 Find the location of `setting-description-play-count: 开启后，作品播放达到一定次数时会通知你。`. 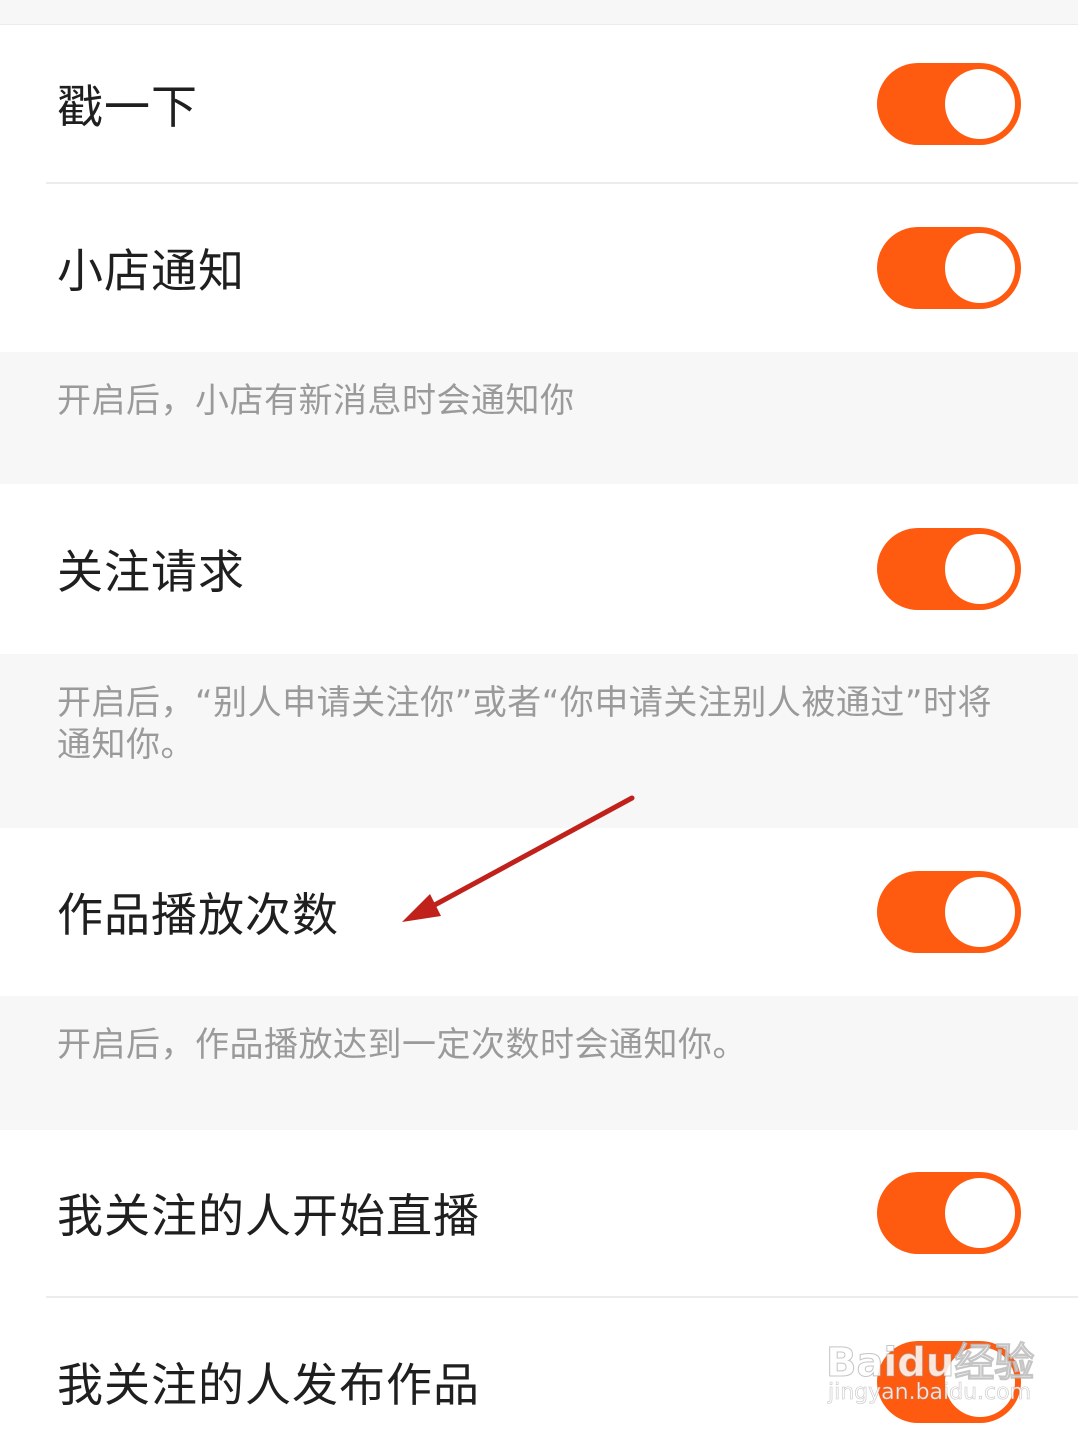

setting-description-play-count: 开启后，作品播放达到一定次数时会通知你。 is located at coordinates (539, 1063).